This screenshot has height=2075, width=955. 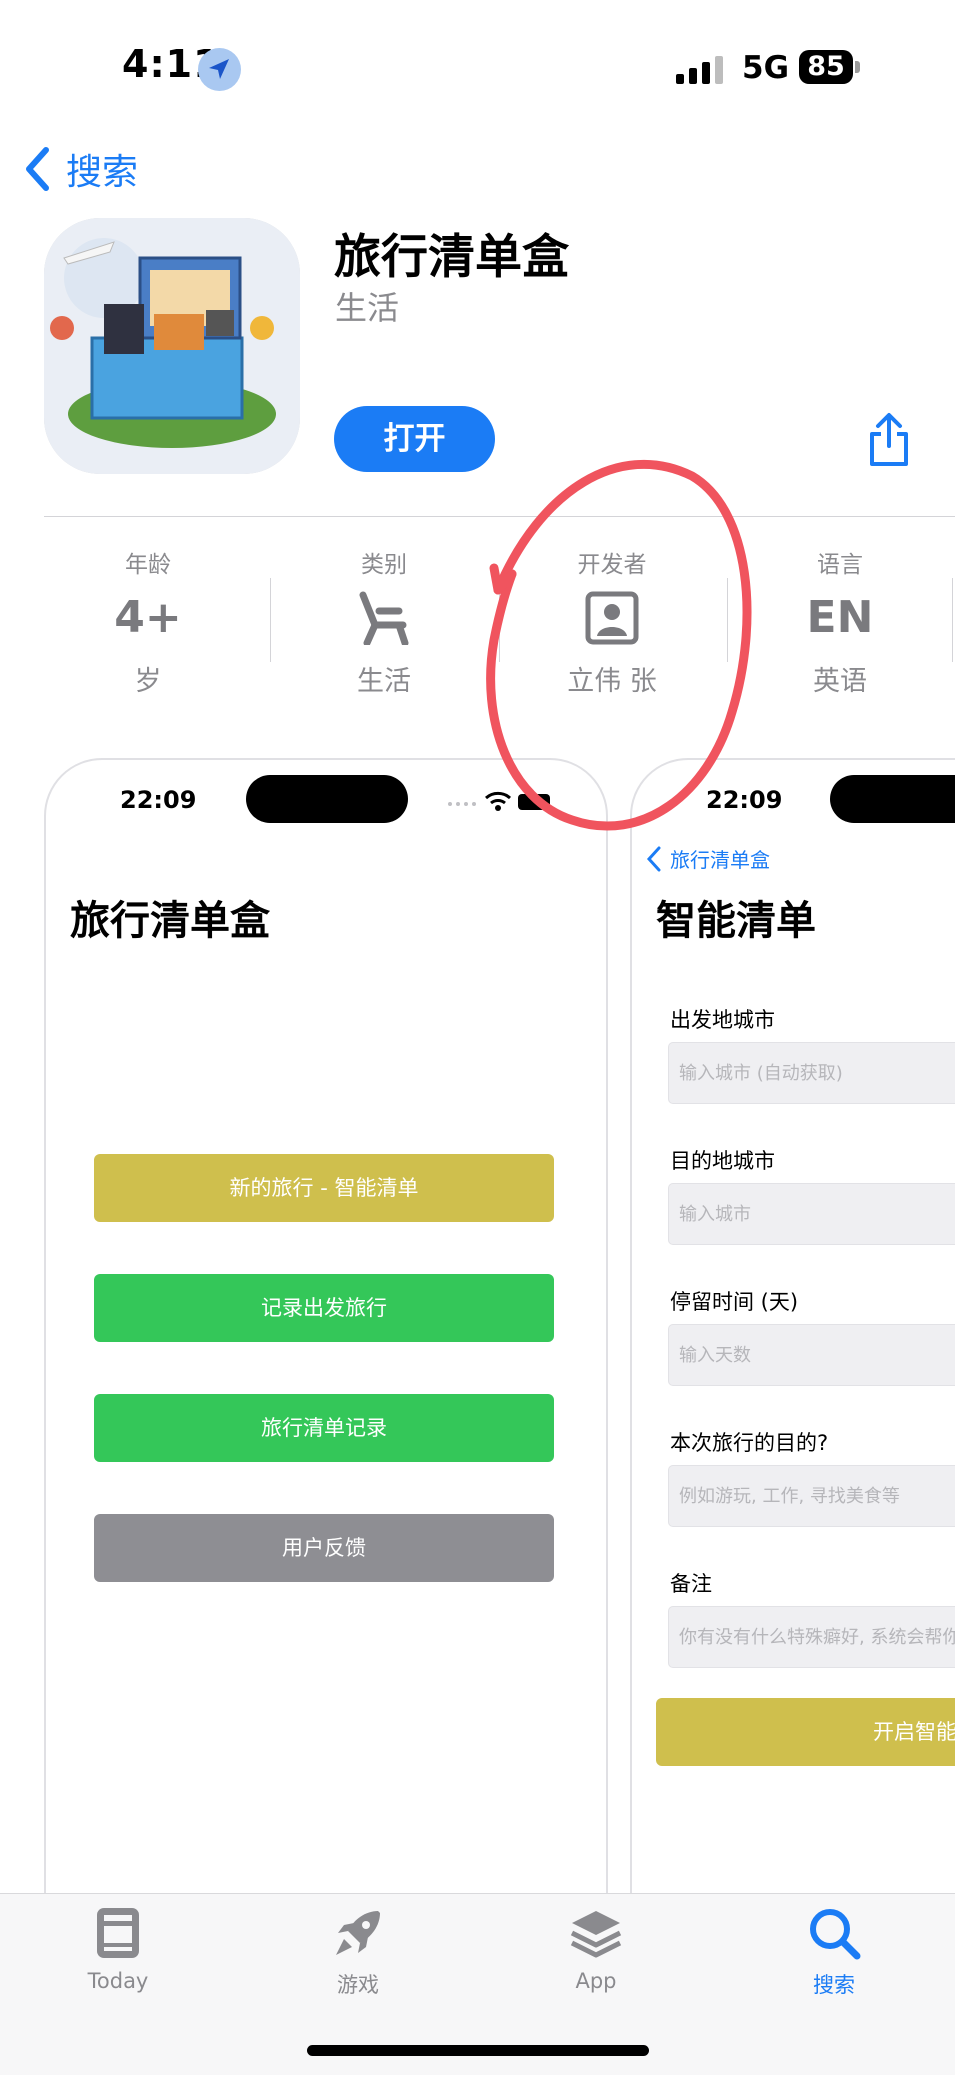 What do you see at coordinates (701, 69) in the screenshot?
I see `cellular-signal-icon` at bounding box center [701, 69].